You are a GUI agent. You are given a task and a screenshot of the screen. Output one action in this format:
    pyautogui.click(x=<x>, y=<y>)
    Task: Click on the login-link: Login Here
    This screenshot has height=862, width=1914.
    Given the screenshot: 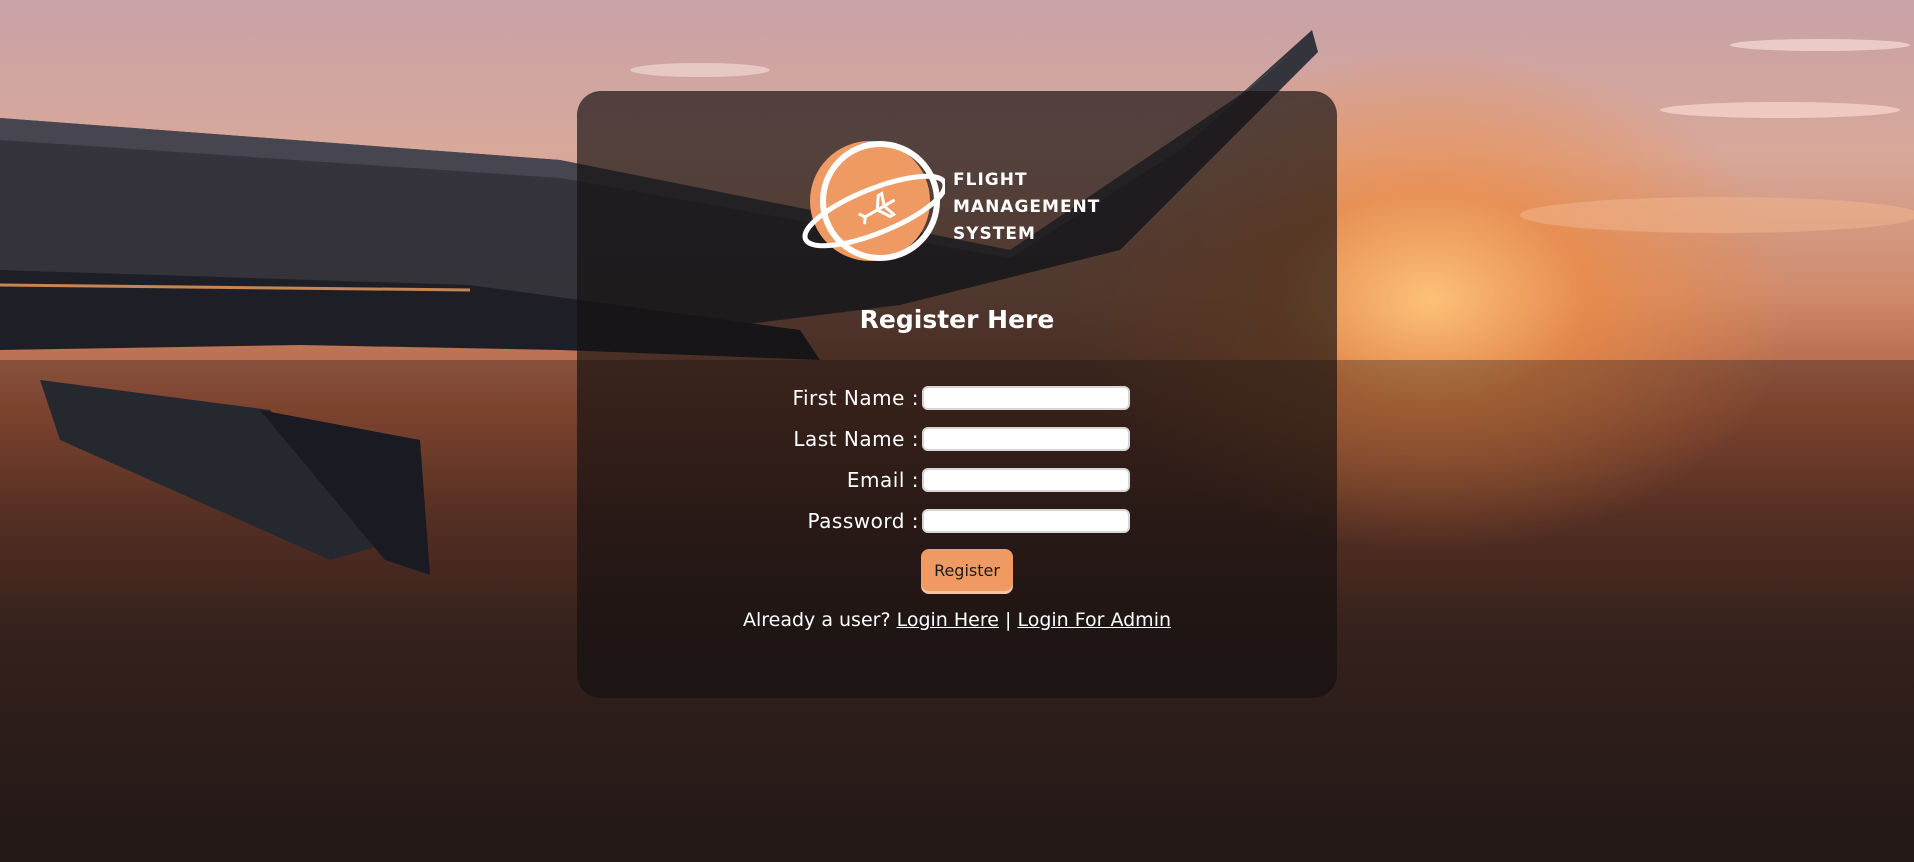 What is the action you would take?
    pyautogui.click(x=948, y=620)
    